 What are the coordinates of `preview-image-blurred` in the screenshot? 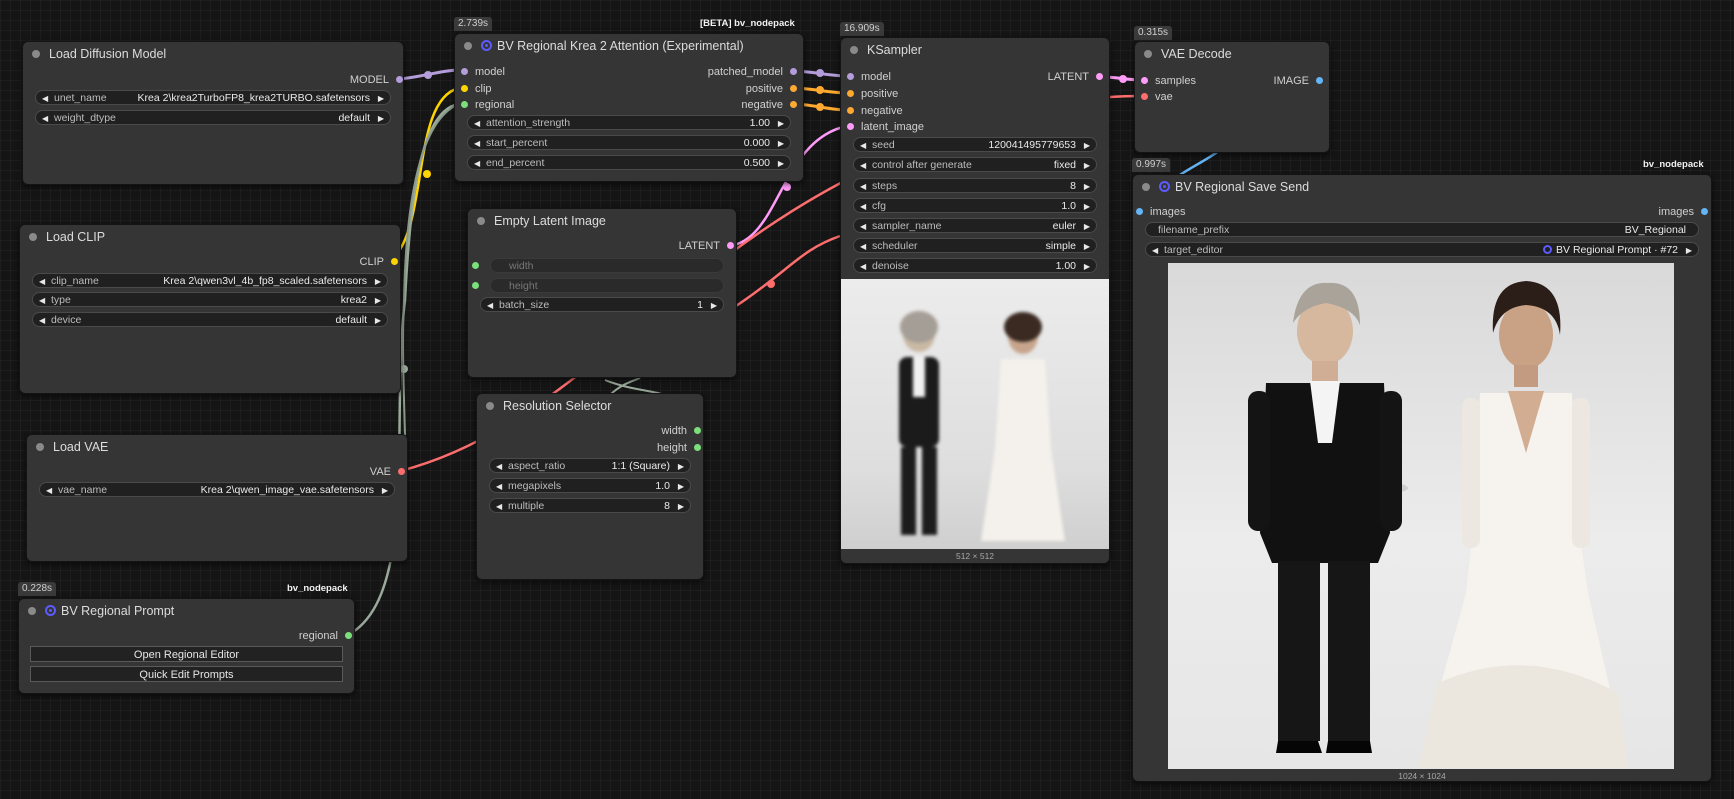 It's located at (975, 414).